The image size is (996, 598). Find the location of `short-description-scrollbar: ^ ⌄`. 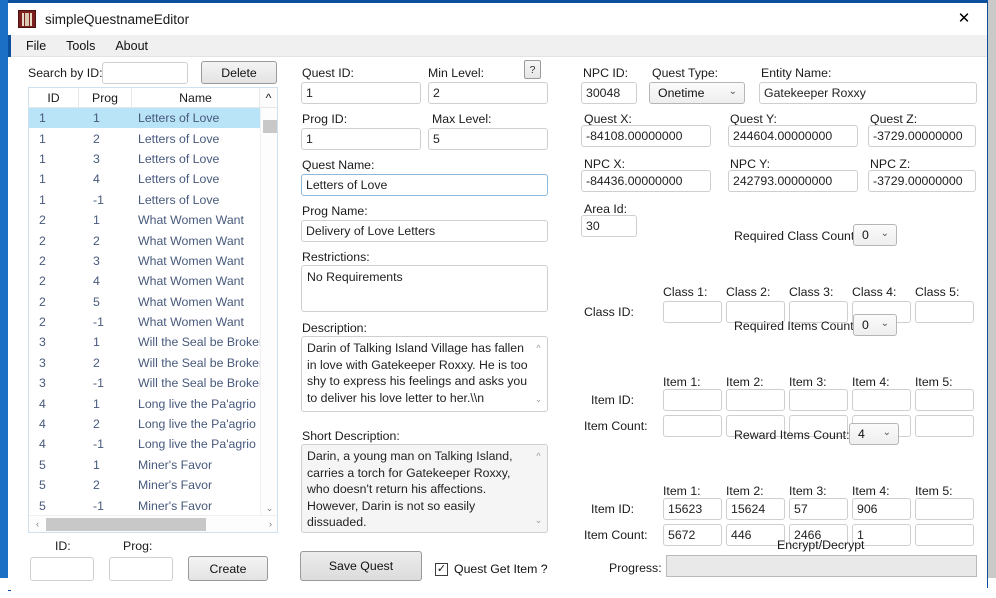

short-description-scrollbar: ^ ⌄ is located at coordinates (538, 488).